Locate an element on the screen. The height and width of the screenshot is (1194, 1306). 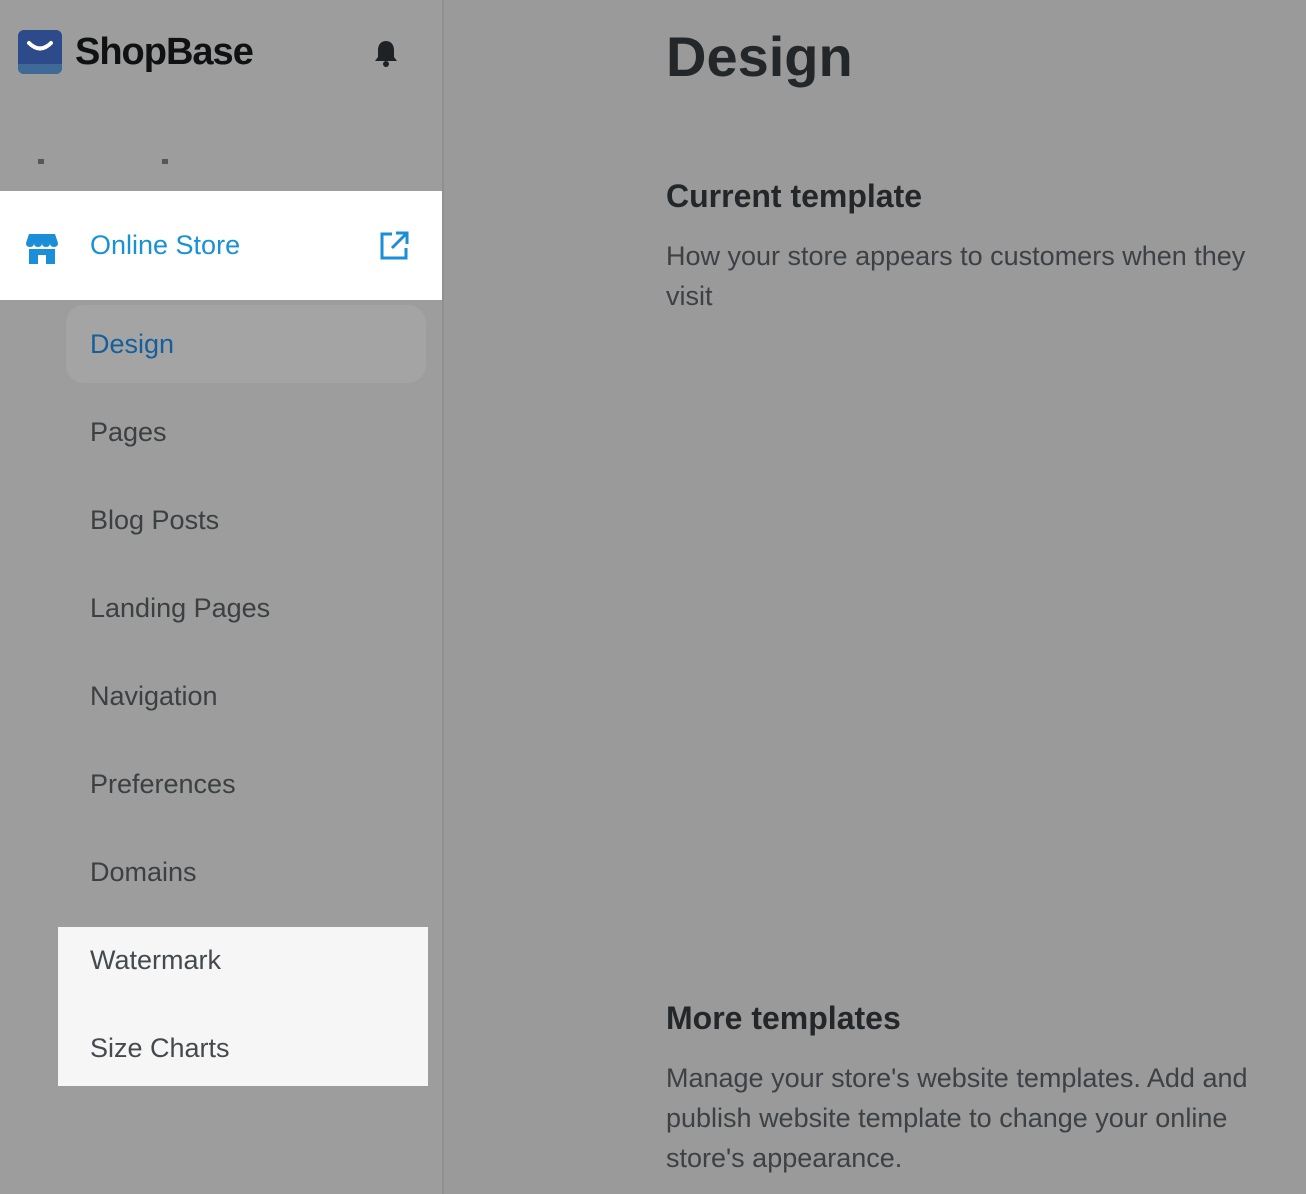
page-title: Design is located at coordinates (759, 56).